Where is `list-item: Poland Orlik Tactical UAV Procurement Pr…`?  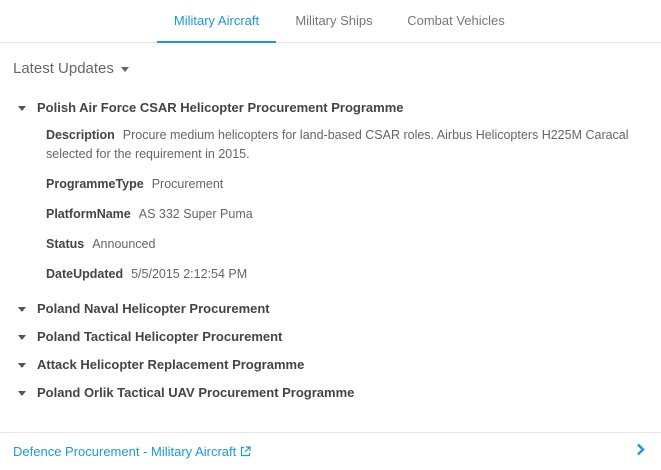
list-item: Poland Orlik Tactical UAV Procurement Pr… is located at coordinates (186, 392).